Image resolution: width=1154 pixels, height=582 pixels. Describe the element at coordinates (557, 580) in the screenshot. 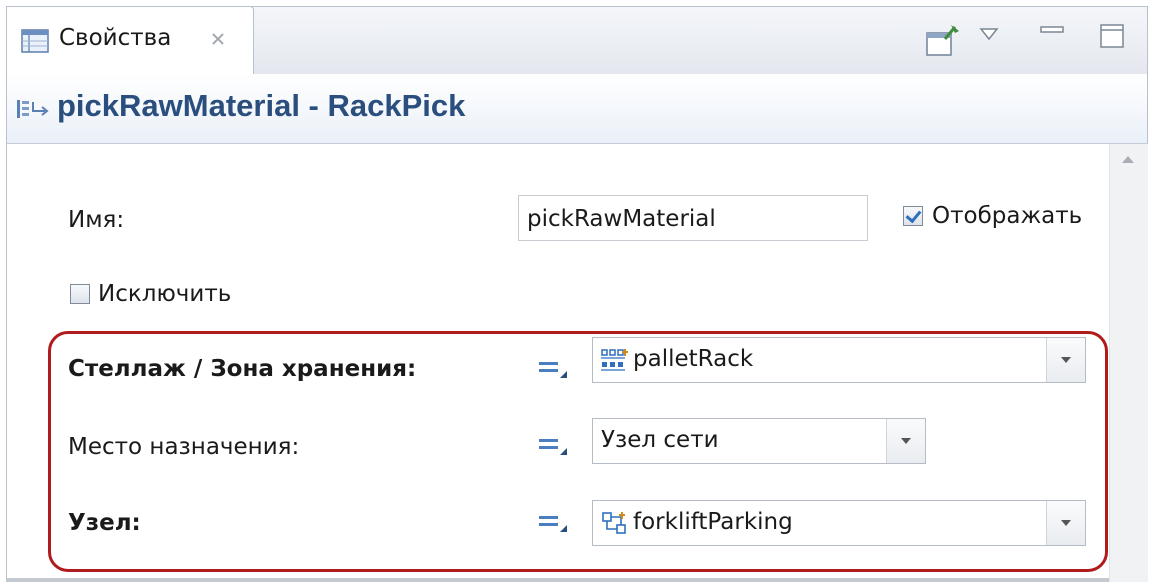

I see `bottom-divider` at that location.